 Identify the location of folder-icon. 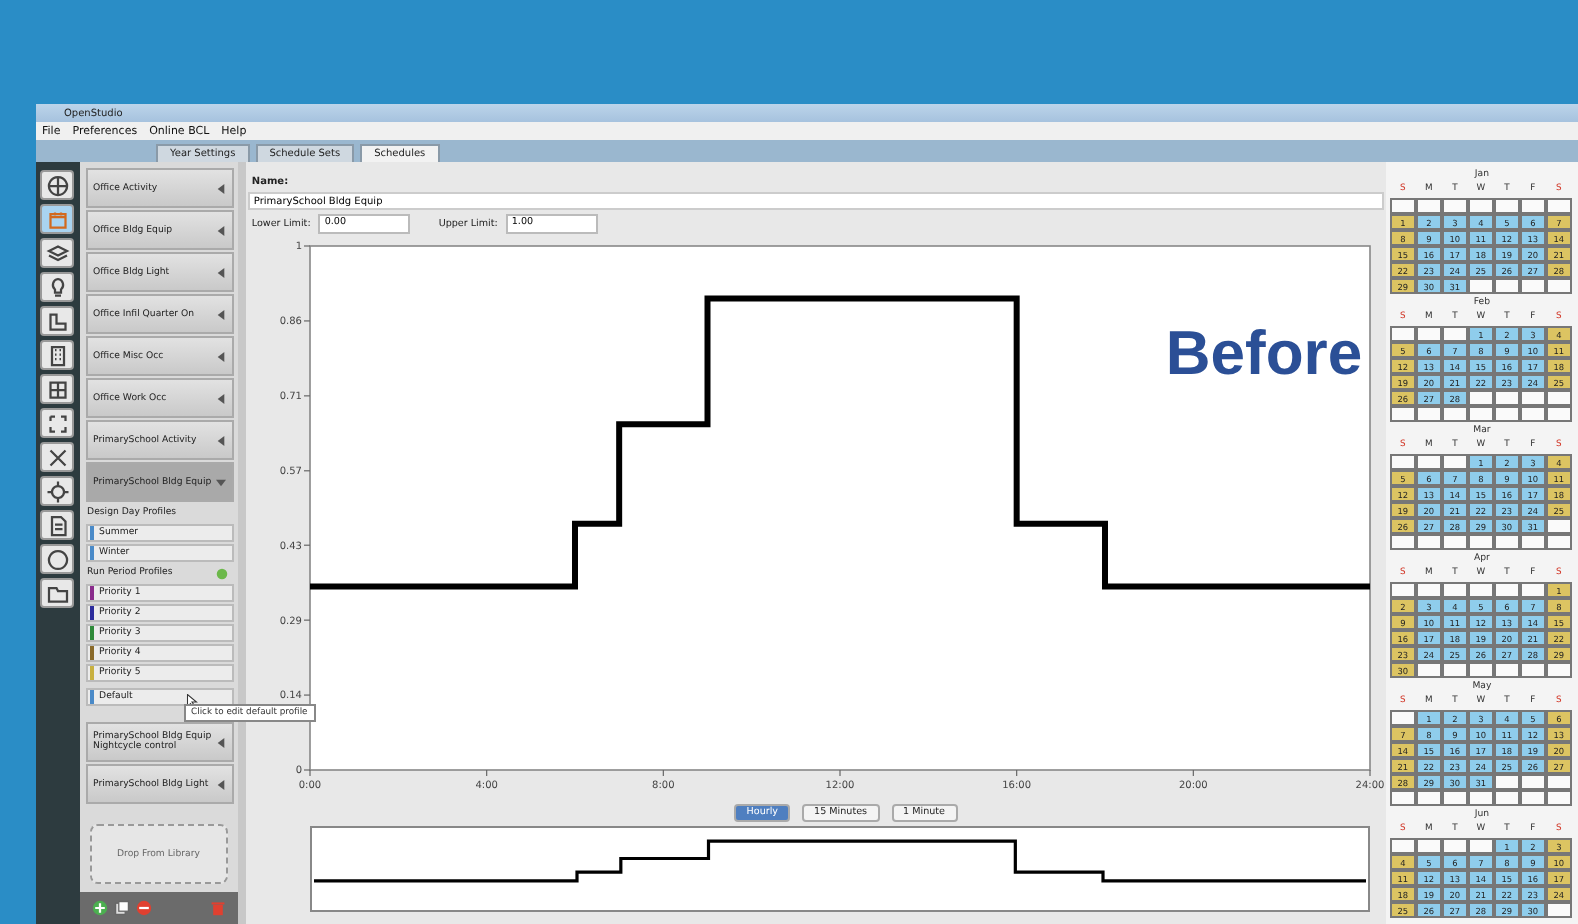
(57, 593).